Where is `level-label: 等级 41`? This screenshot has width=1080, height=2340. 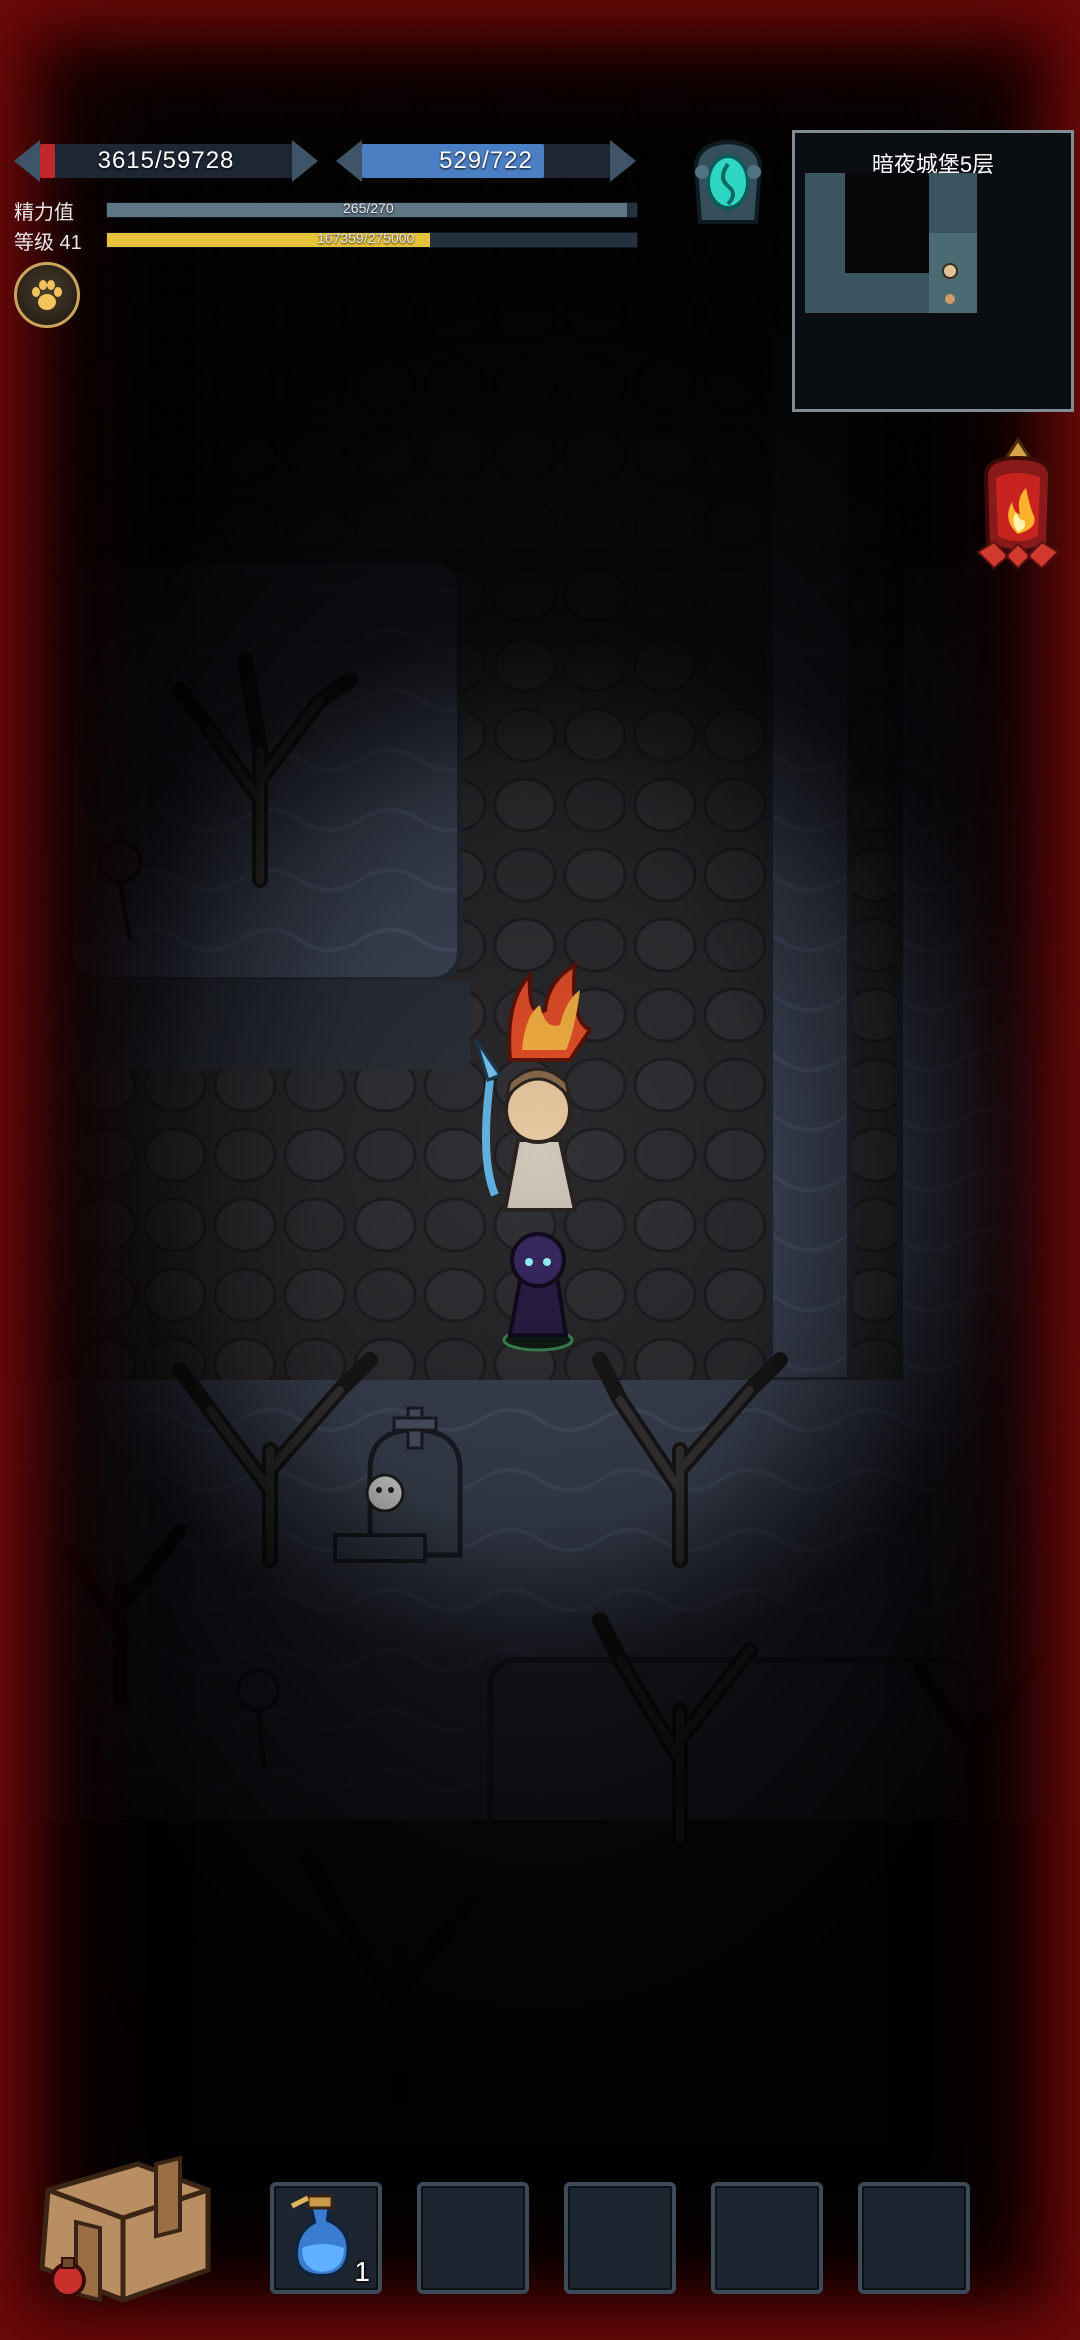 level-label: 等级 41 is located at coordinates (48, 243).